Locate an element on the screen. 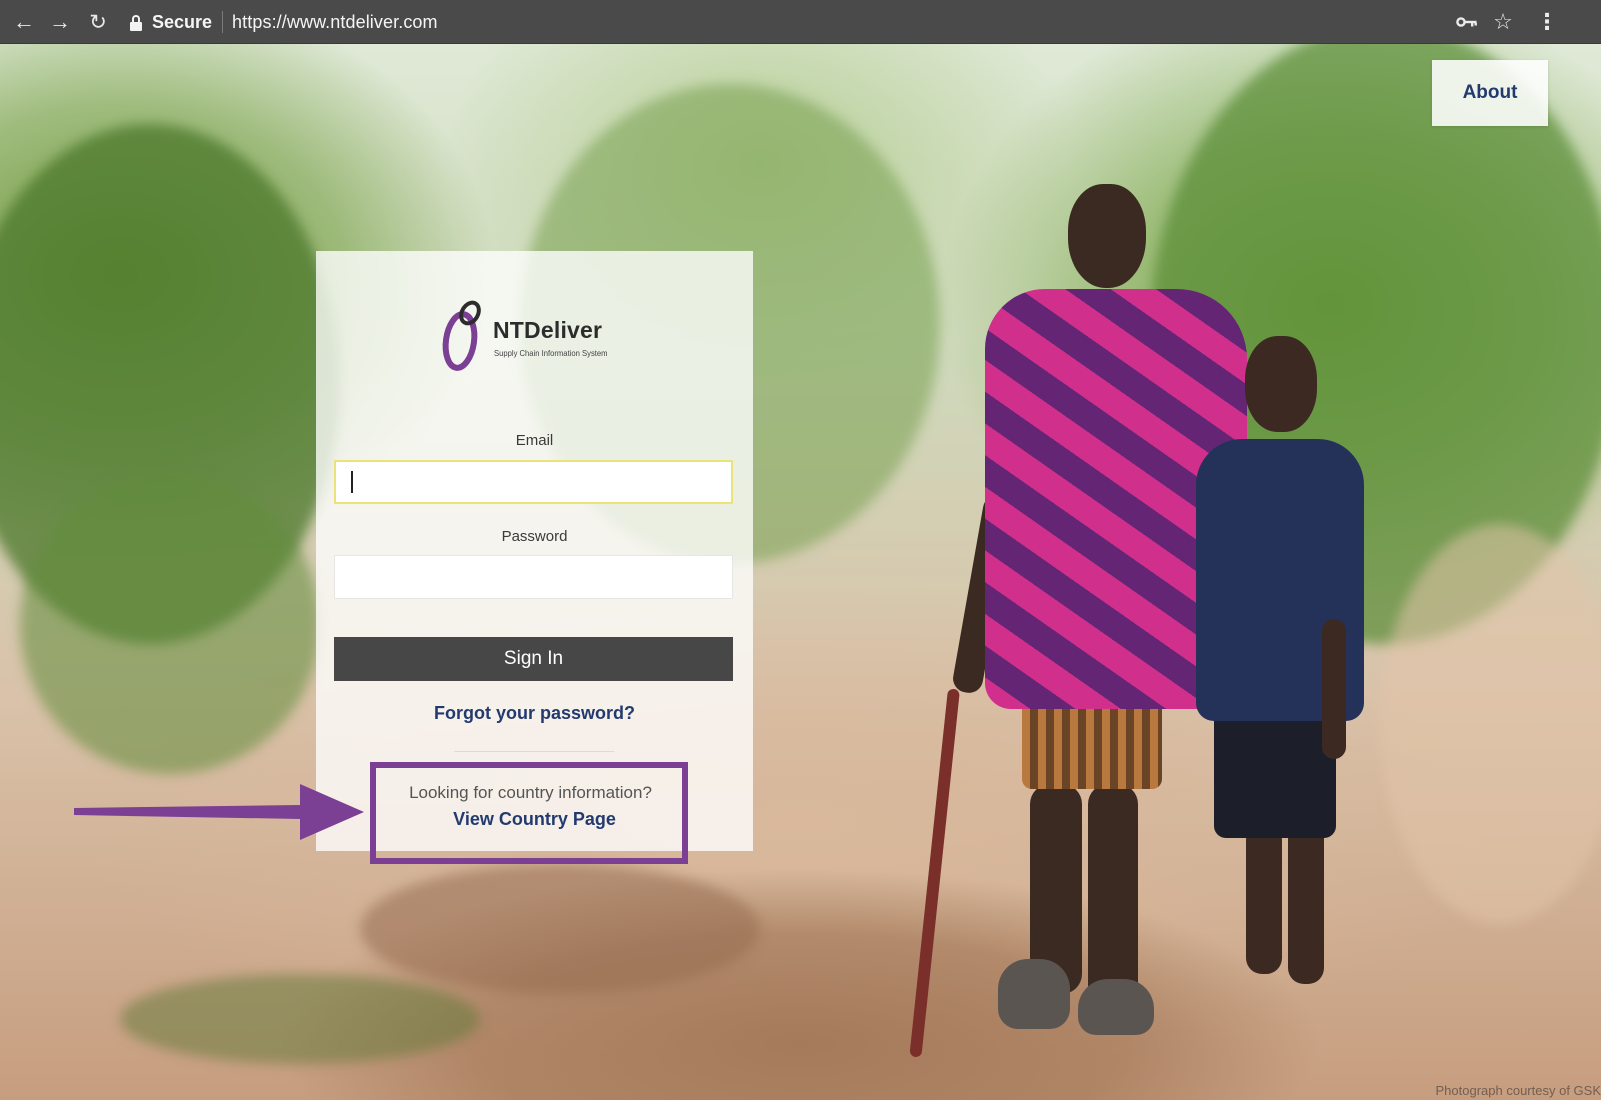 This screenshot has height=1100, width=1601. about-button: About is located at coordinates (1490, 93).